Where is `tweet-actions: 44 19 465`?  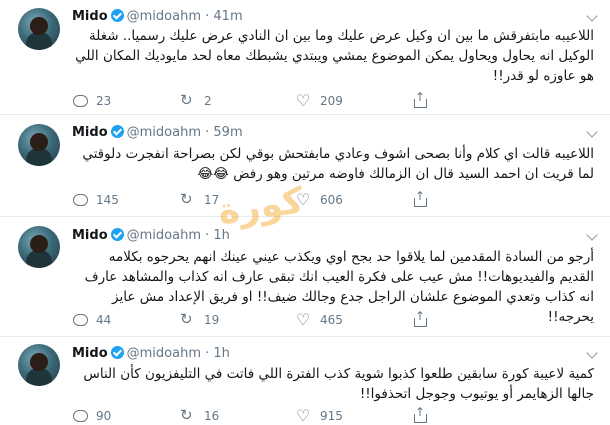 tweet-actions: 44 19 465 is located at coordinates (287, 319).